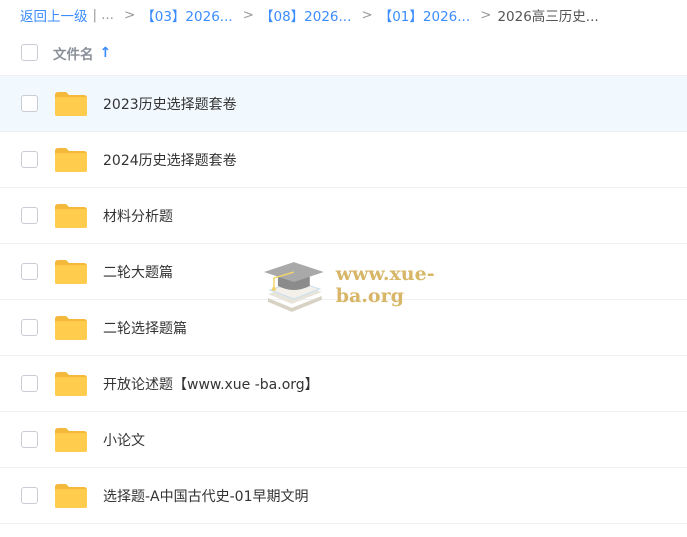 The width and height of the screenshot is (687, 537). I want to click on file-name: 材料分析题, so click(138, 216).